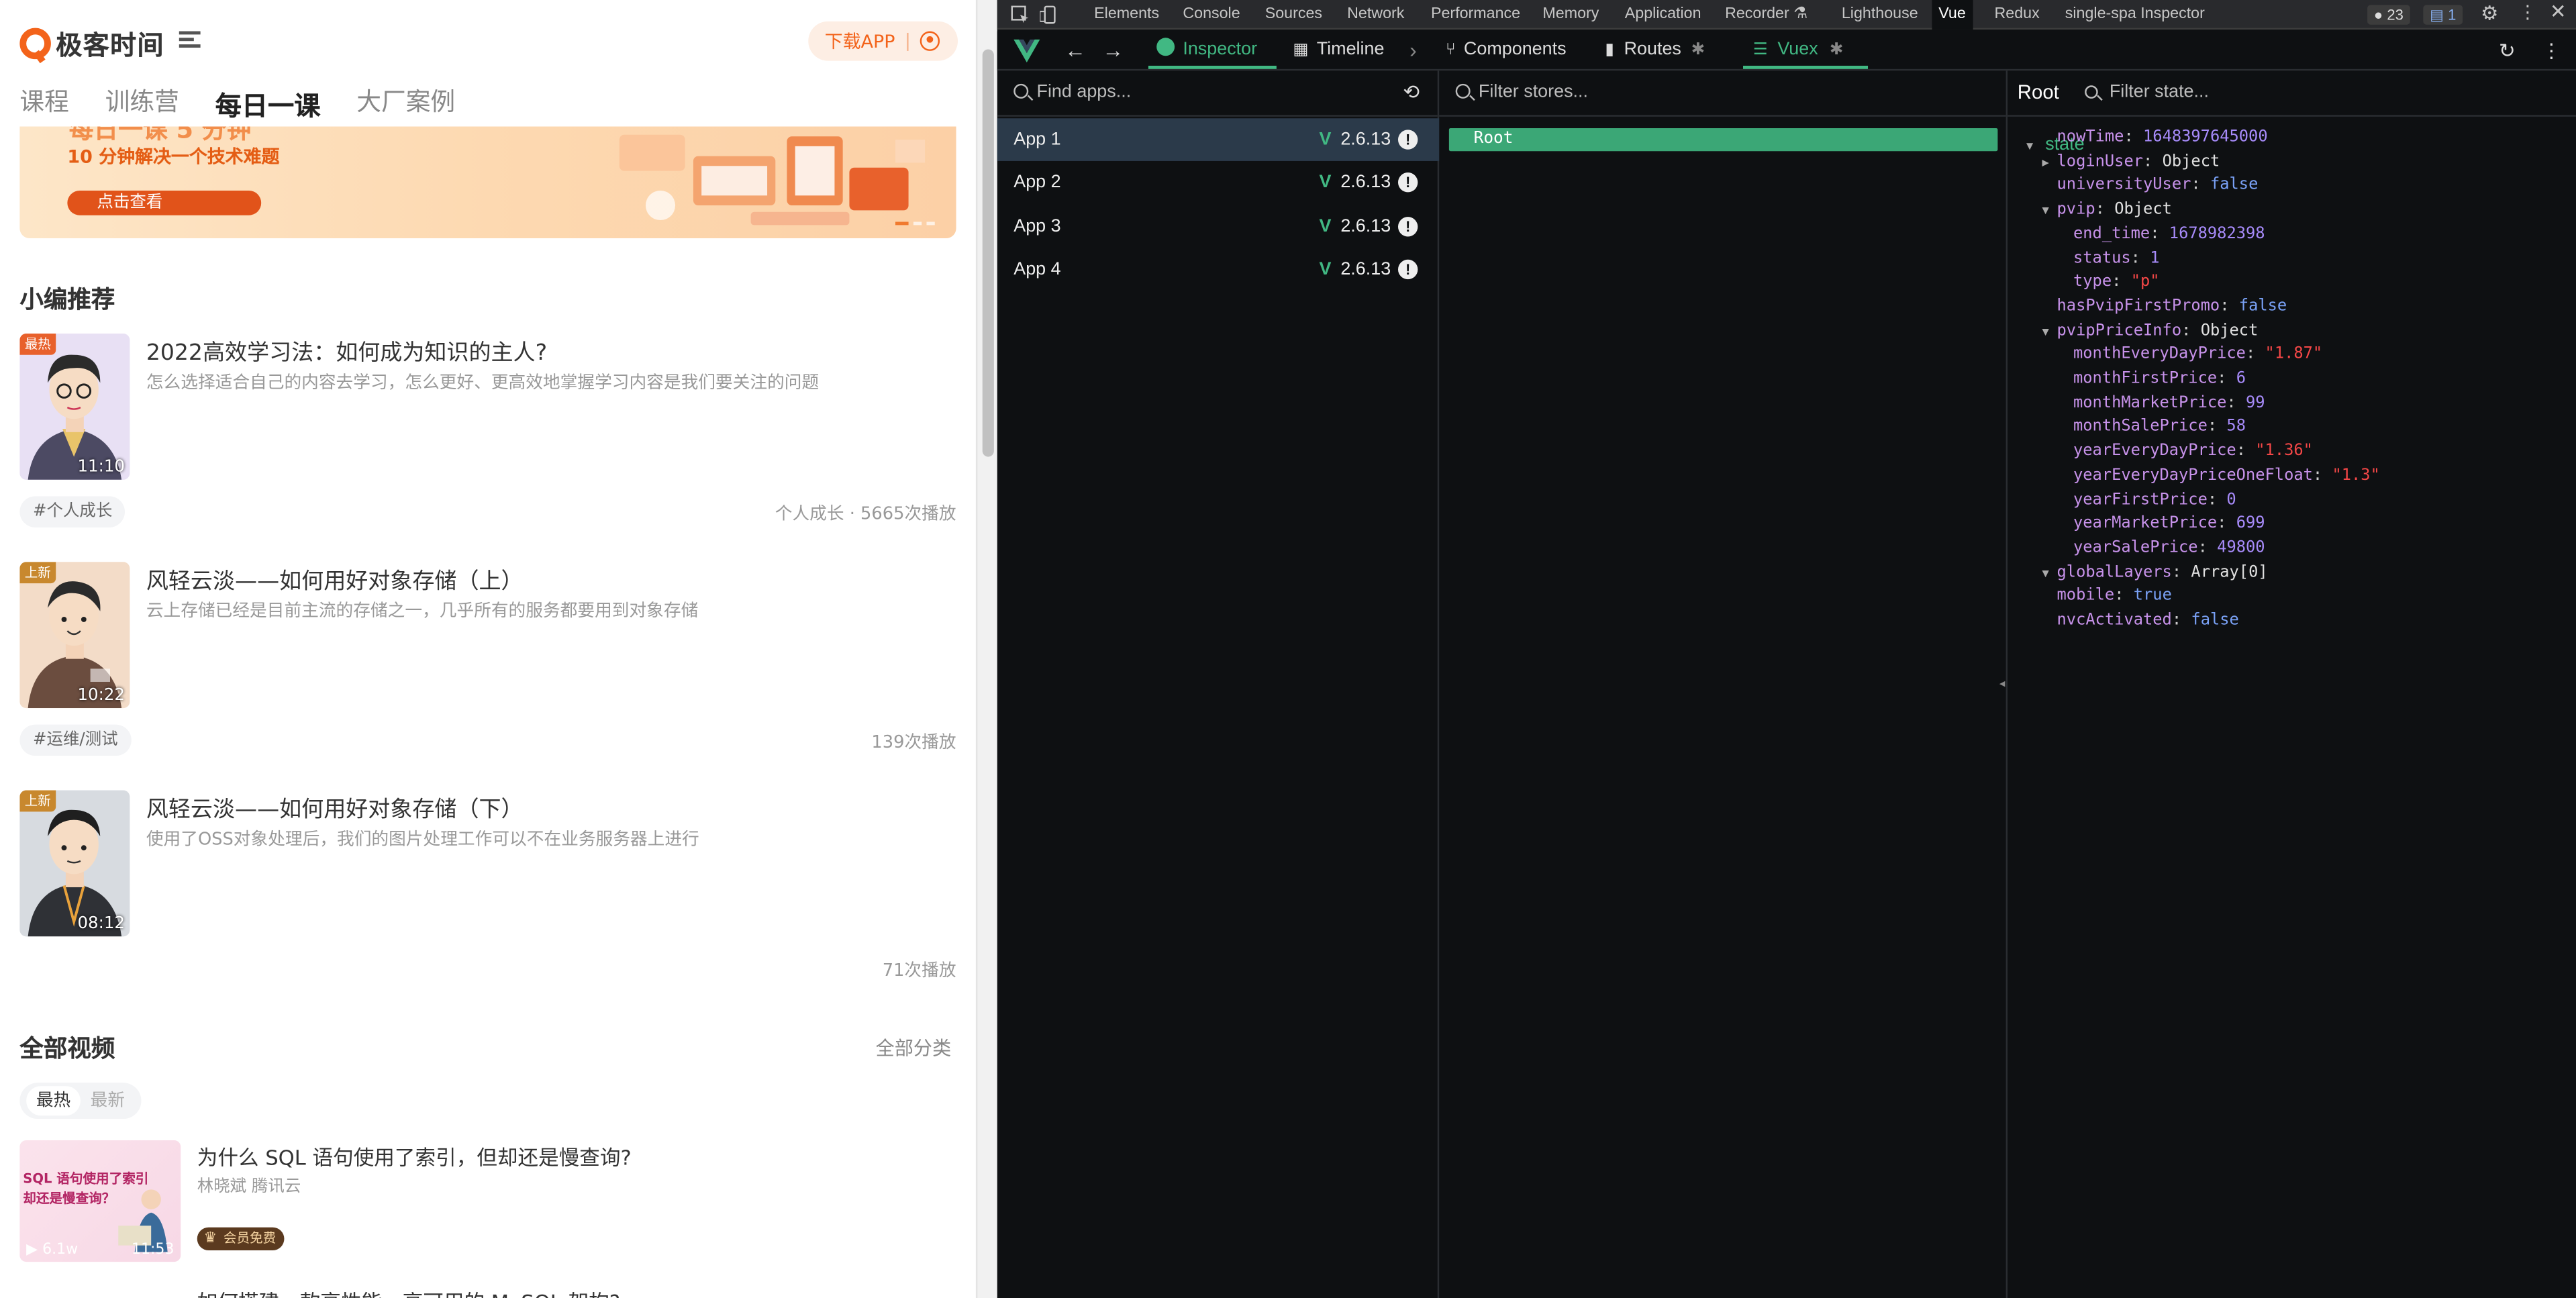 Image resolution: width=2576 pixels, height=1298 pixels. Describe the element at coordinates (2229, 330) in the screenshot. I see `state-value: Object` at that location.